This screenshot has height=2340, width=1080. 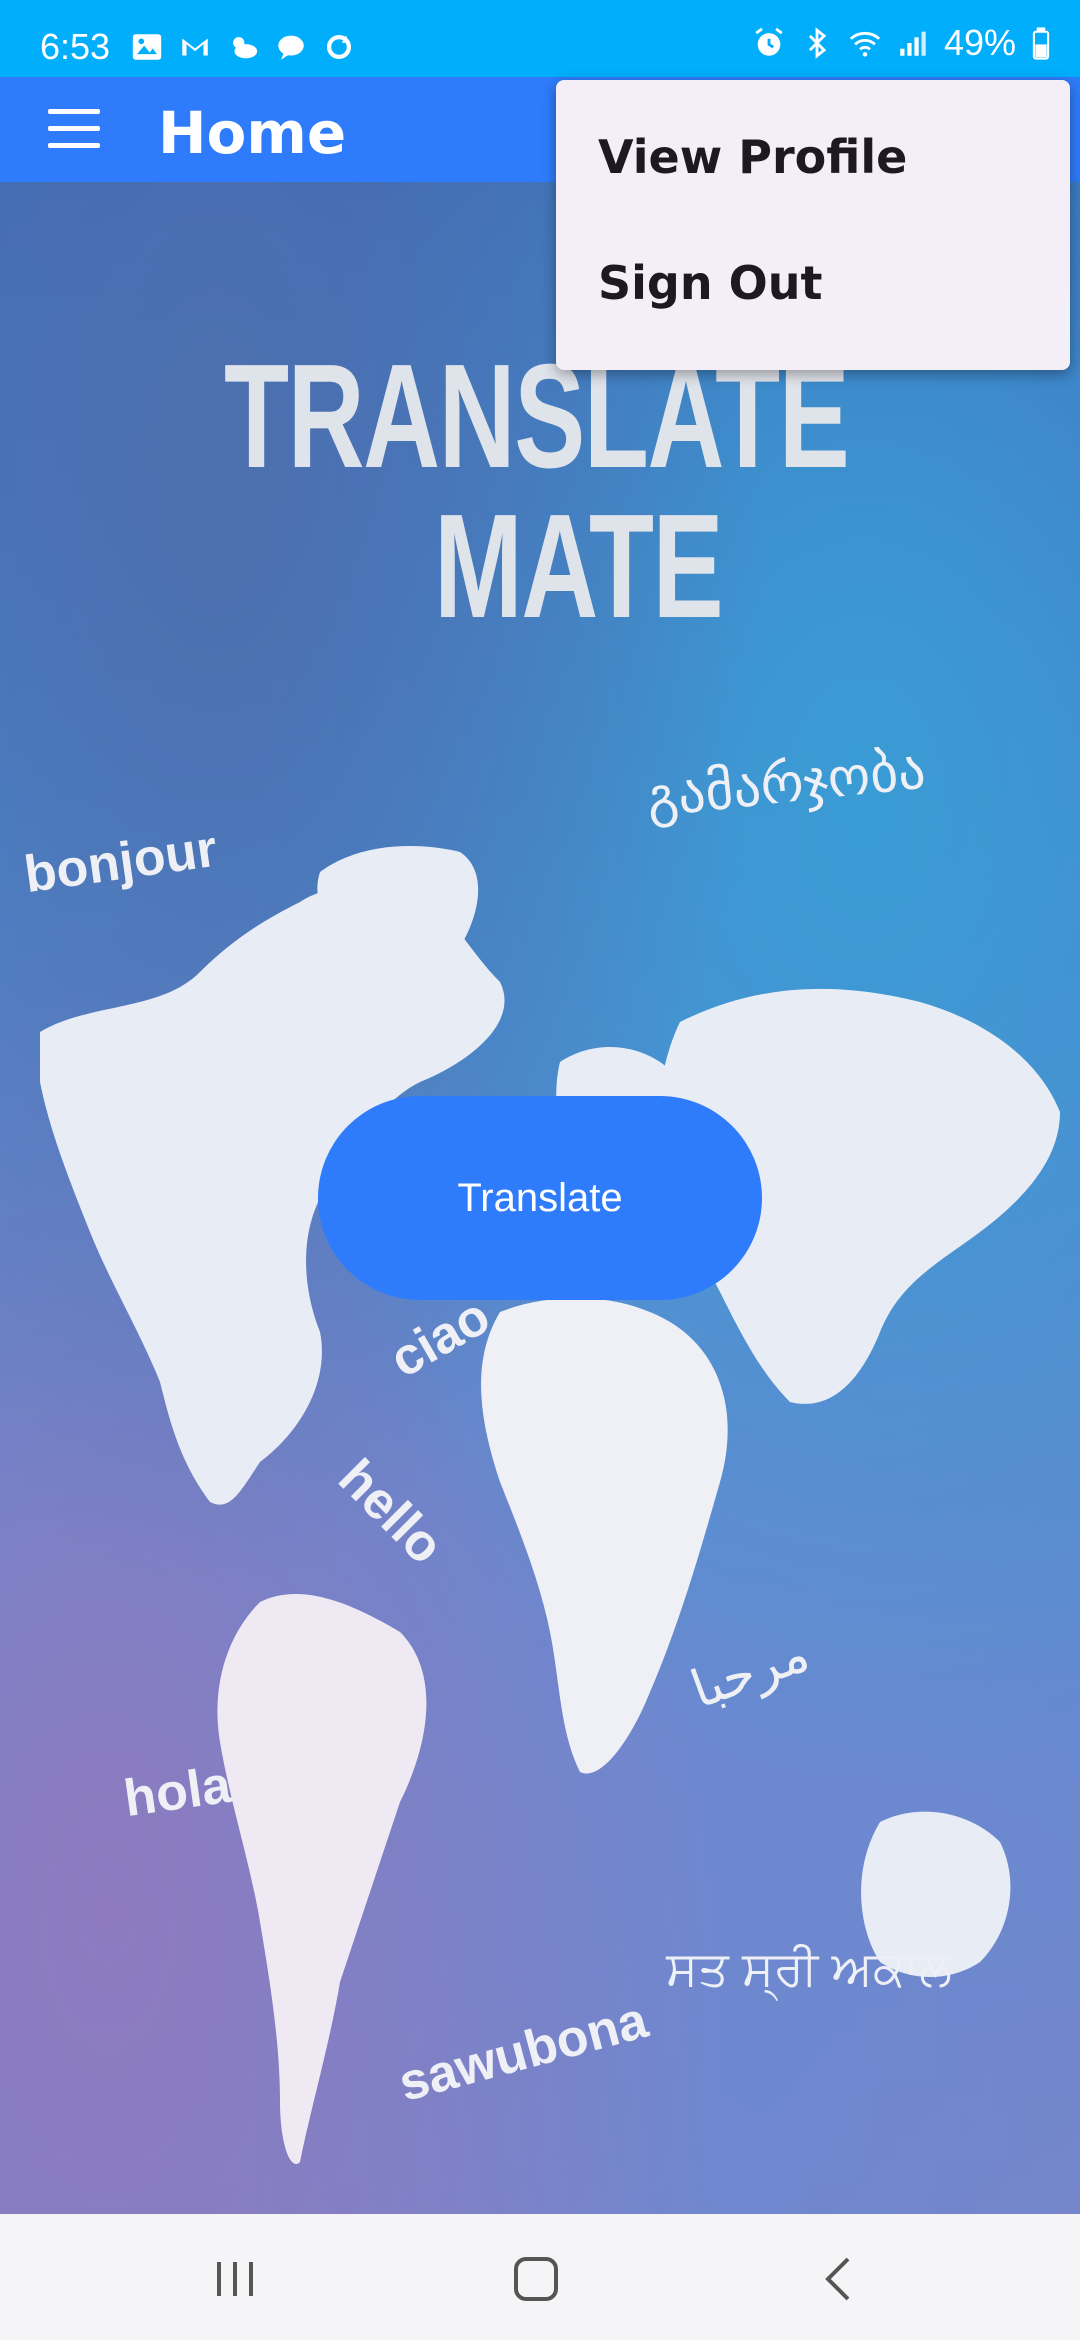 What do you see at coordinates (579, 566) in the screenshot?
I see `logo-line-2: MATE` at bounding box center [579, 566].